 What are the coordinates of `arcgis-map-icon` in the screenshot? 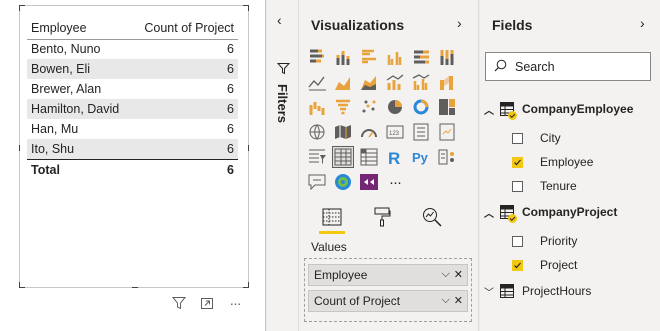 It's located at (343, 182).